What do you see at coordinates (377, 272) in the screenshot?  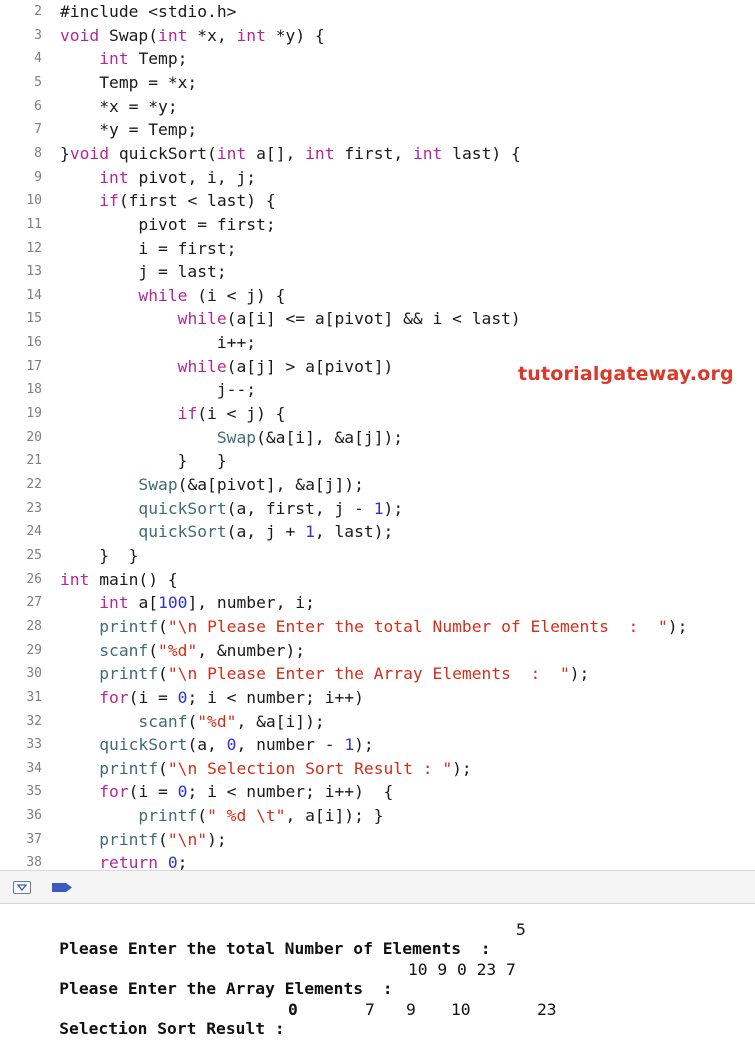 I see `code-line: 13 j = last;` at bounding box center [377, 272].